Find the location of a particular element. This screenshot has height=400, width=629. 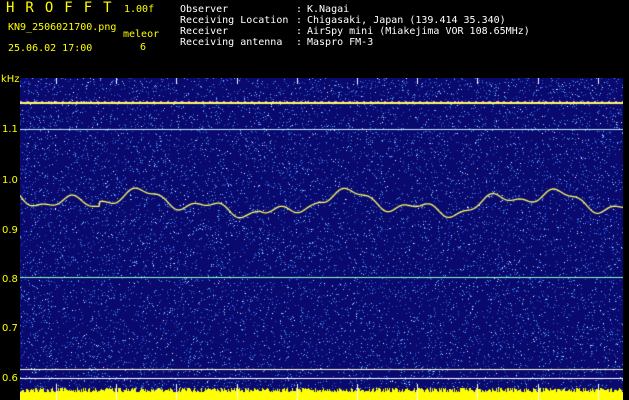

y-tick-label: 1.1 is located at coordinates (10, 129).